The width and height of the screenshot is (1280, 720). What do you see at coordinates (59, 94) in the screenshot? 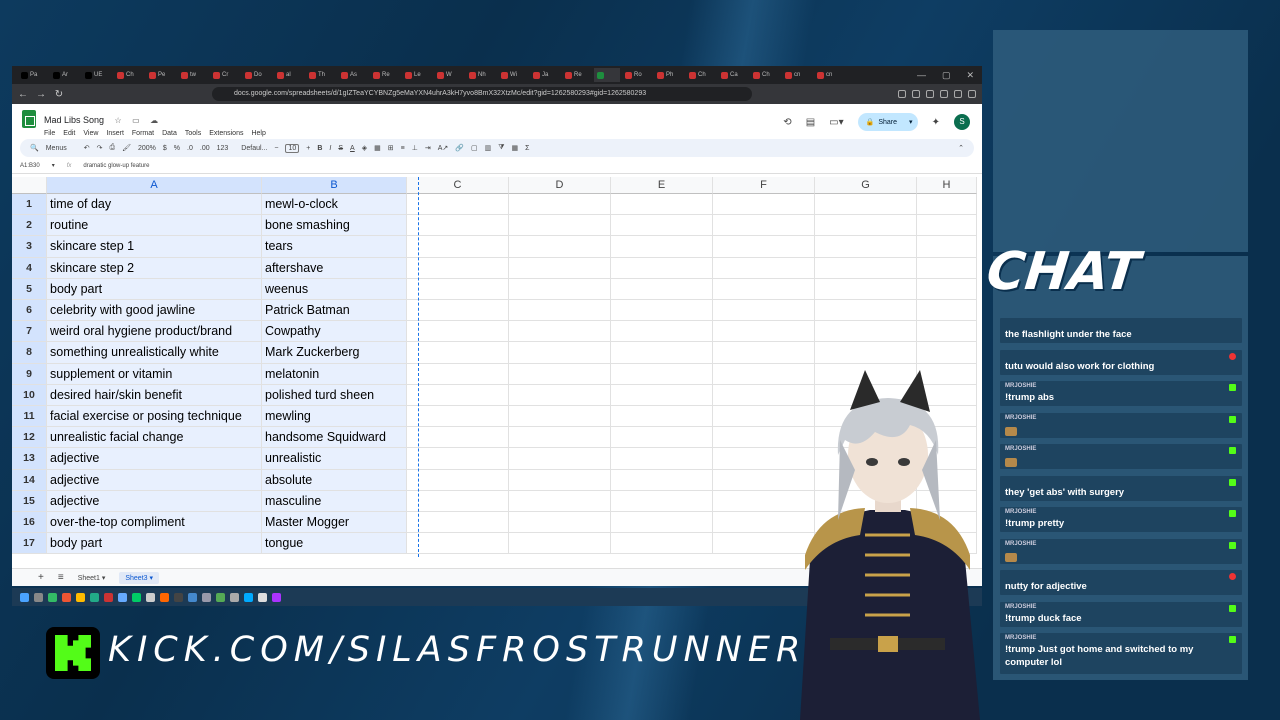
I see `reload-icon: ↻` at bounding box center [59, 94].